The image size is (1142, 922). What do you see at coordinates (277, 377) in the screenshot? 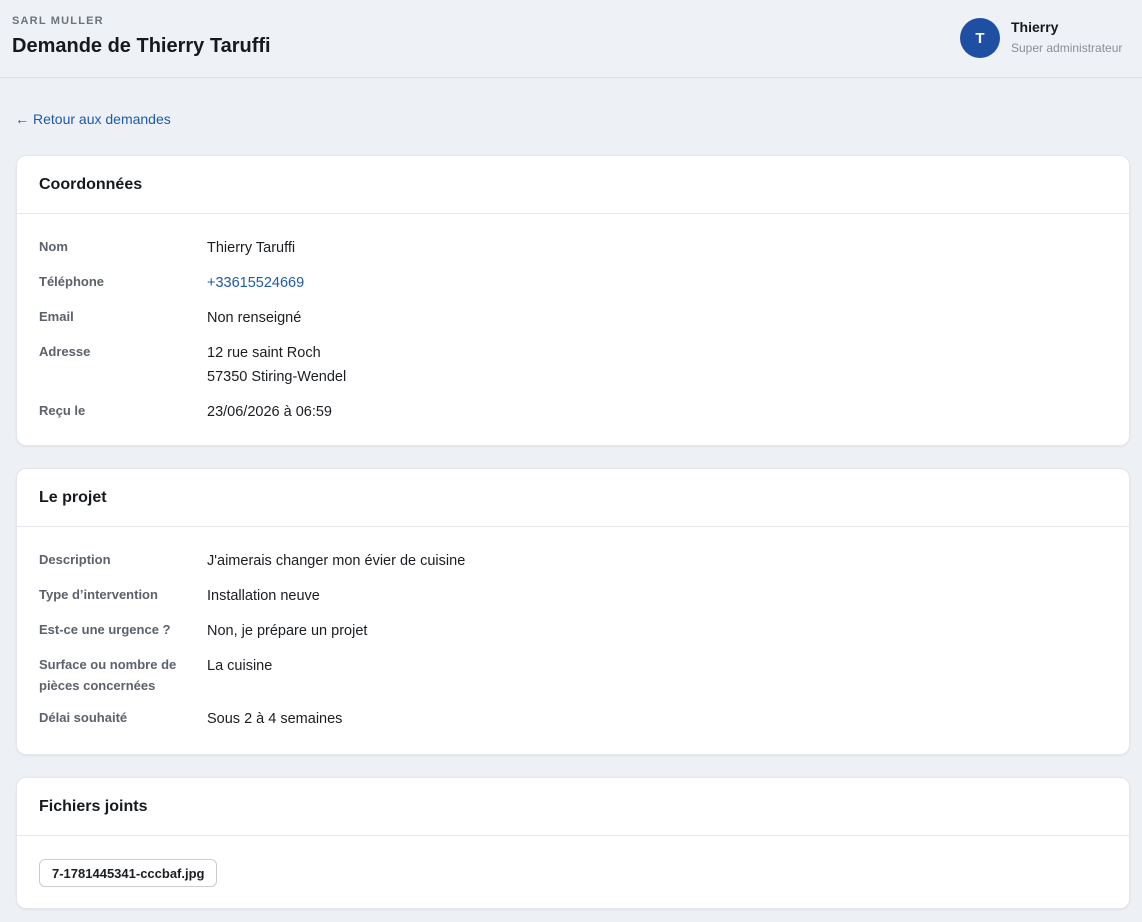
I see `address-line-2: 57350 Stiring-Wendel` at bounding box center [277, 377].